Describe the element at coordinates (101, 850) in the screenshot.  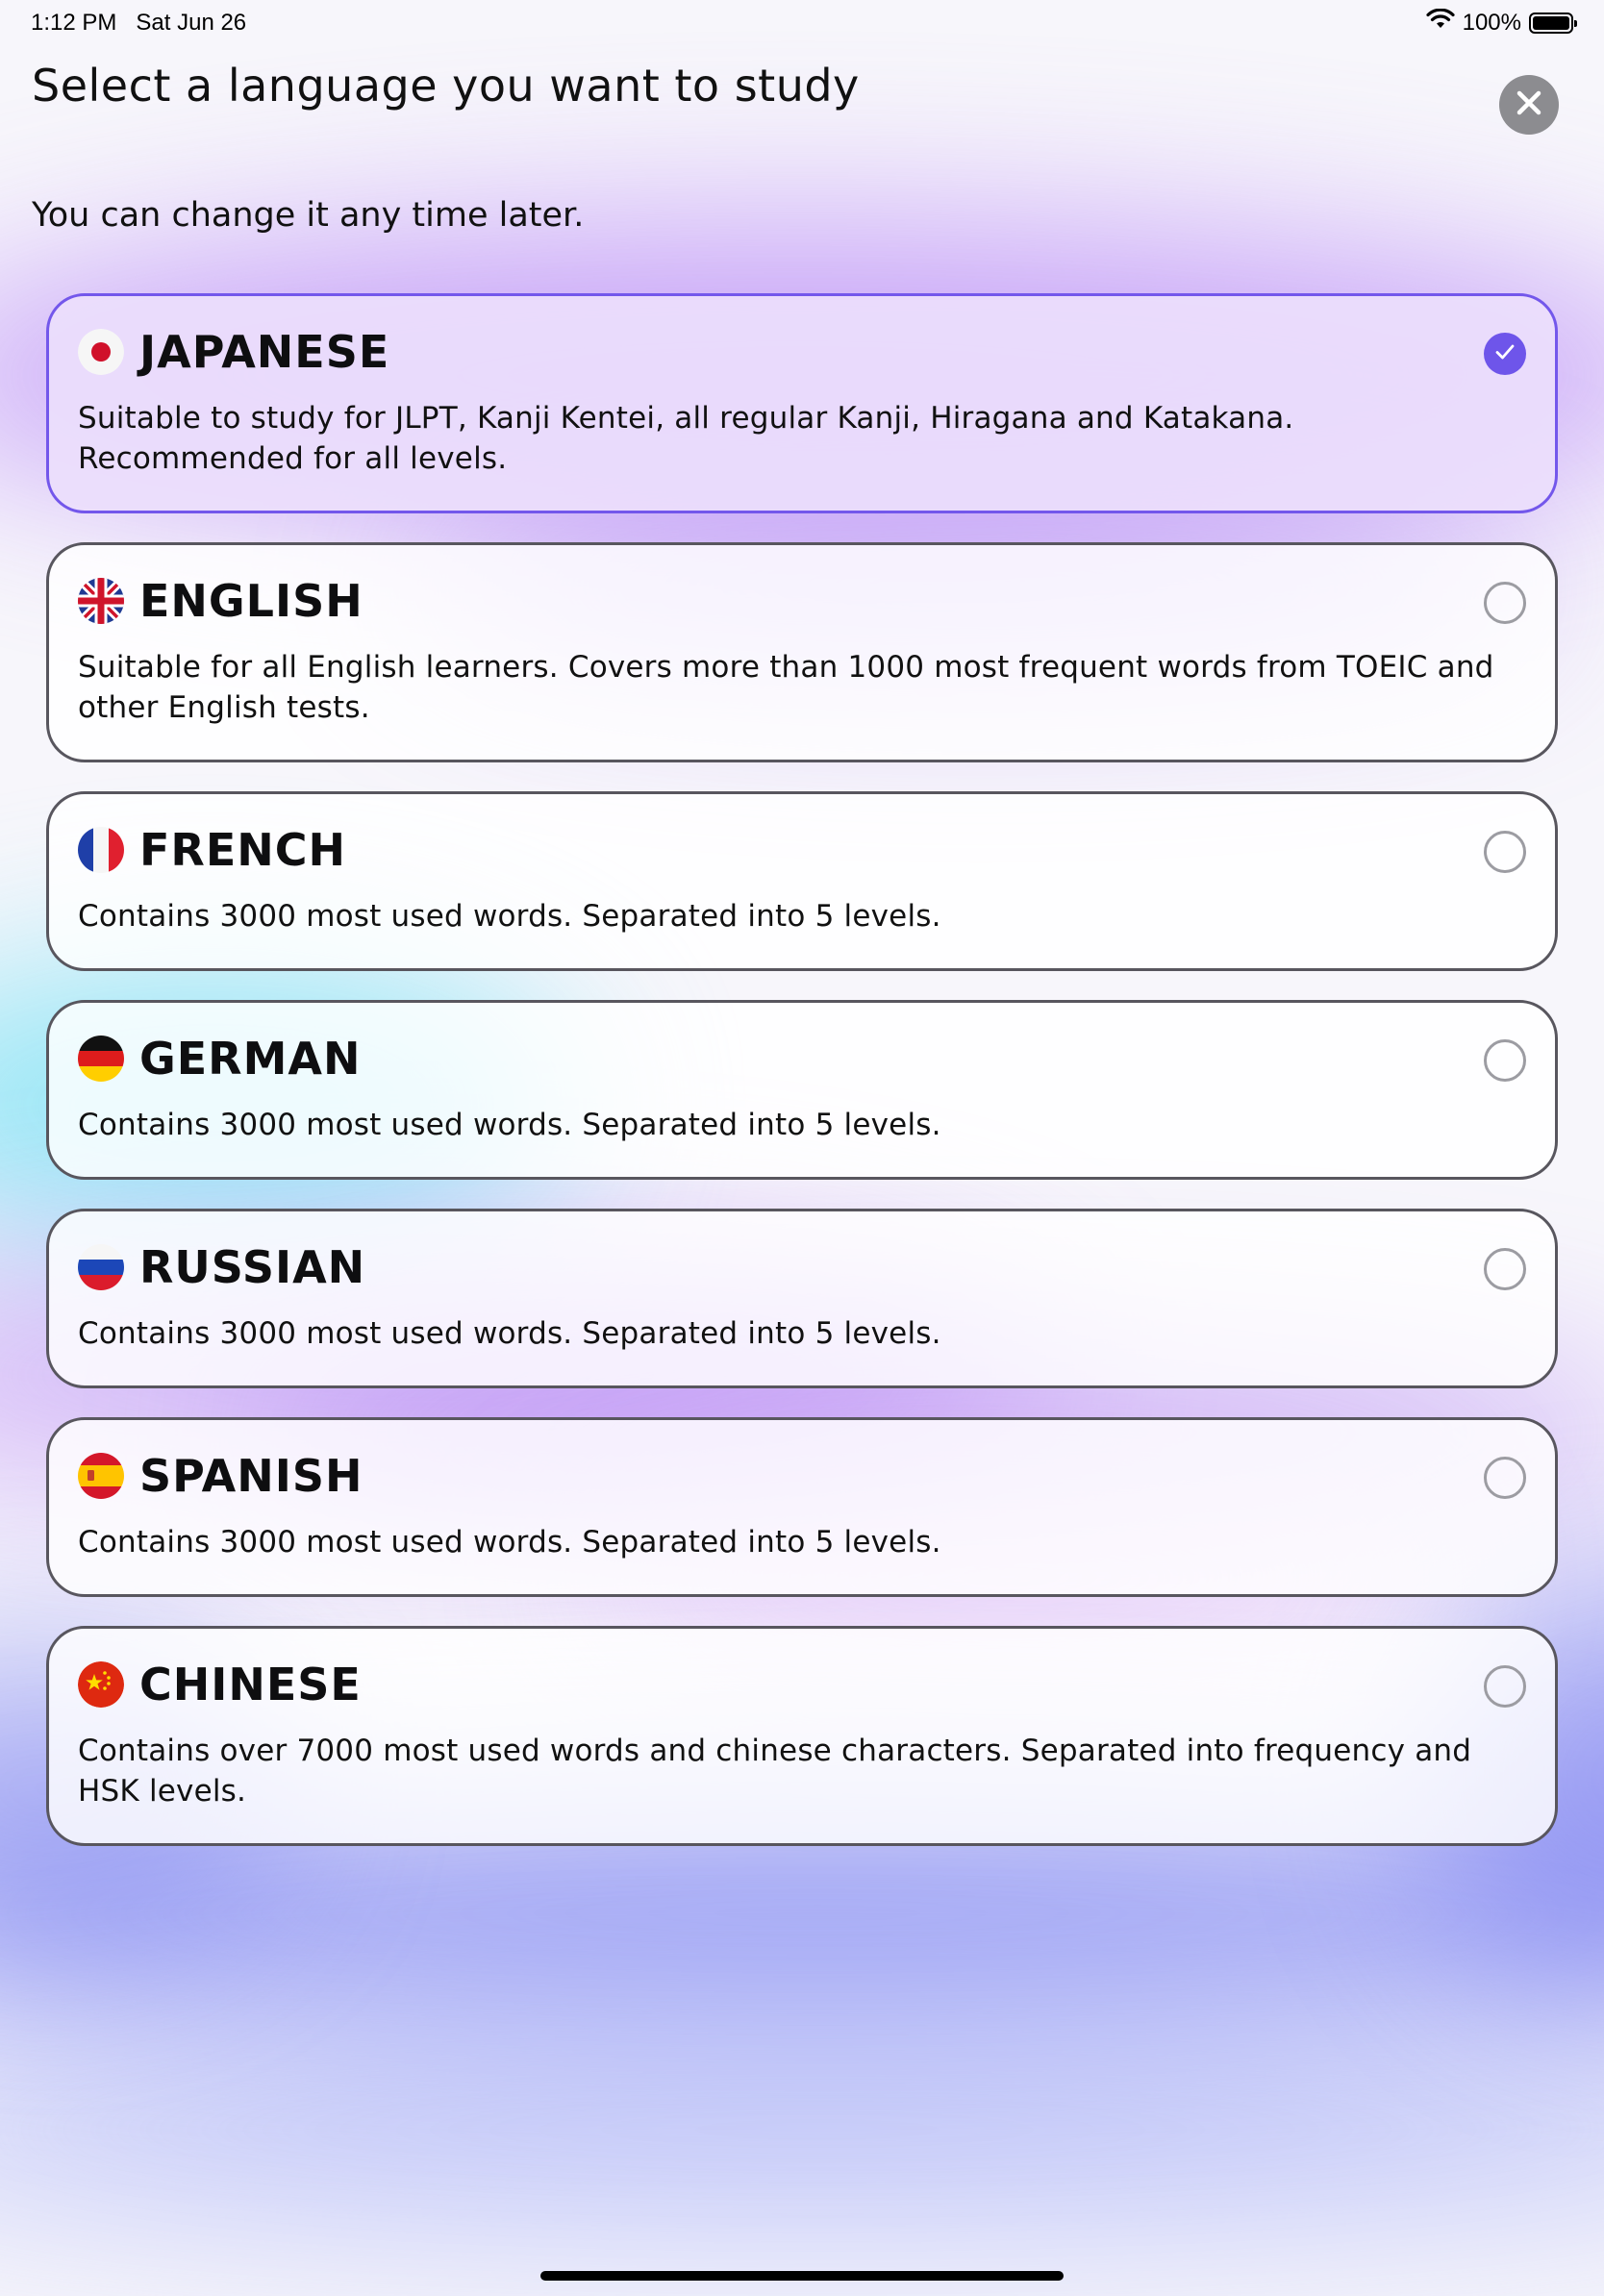
I see `france-flag-icon` at that location.